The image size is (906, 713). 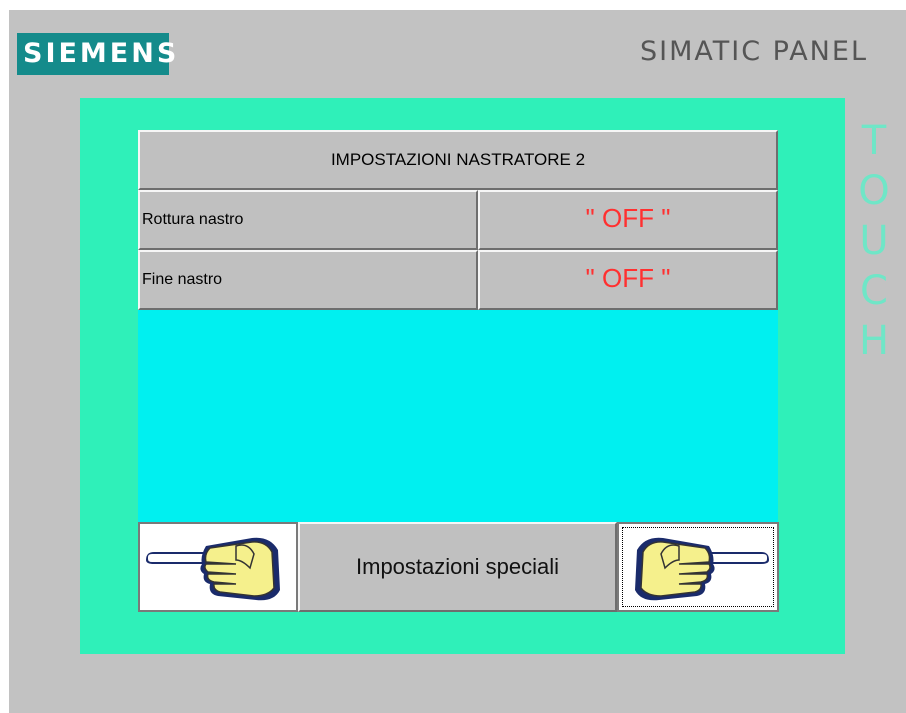 I want to click on pointing-hand-left-icon, so click(x=213, y=569).